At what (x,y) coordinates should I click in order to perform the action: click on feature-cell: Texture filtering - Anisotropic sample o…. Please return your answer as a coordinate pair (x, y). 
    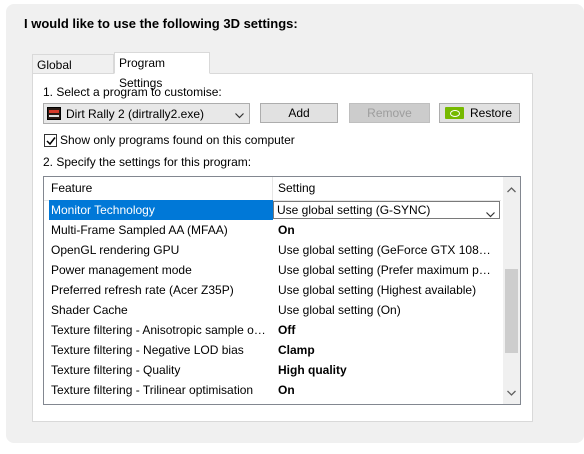
    Looking at the image, I should click on (160, 330).